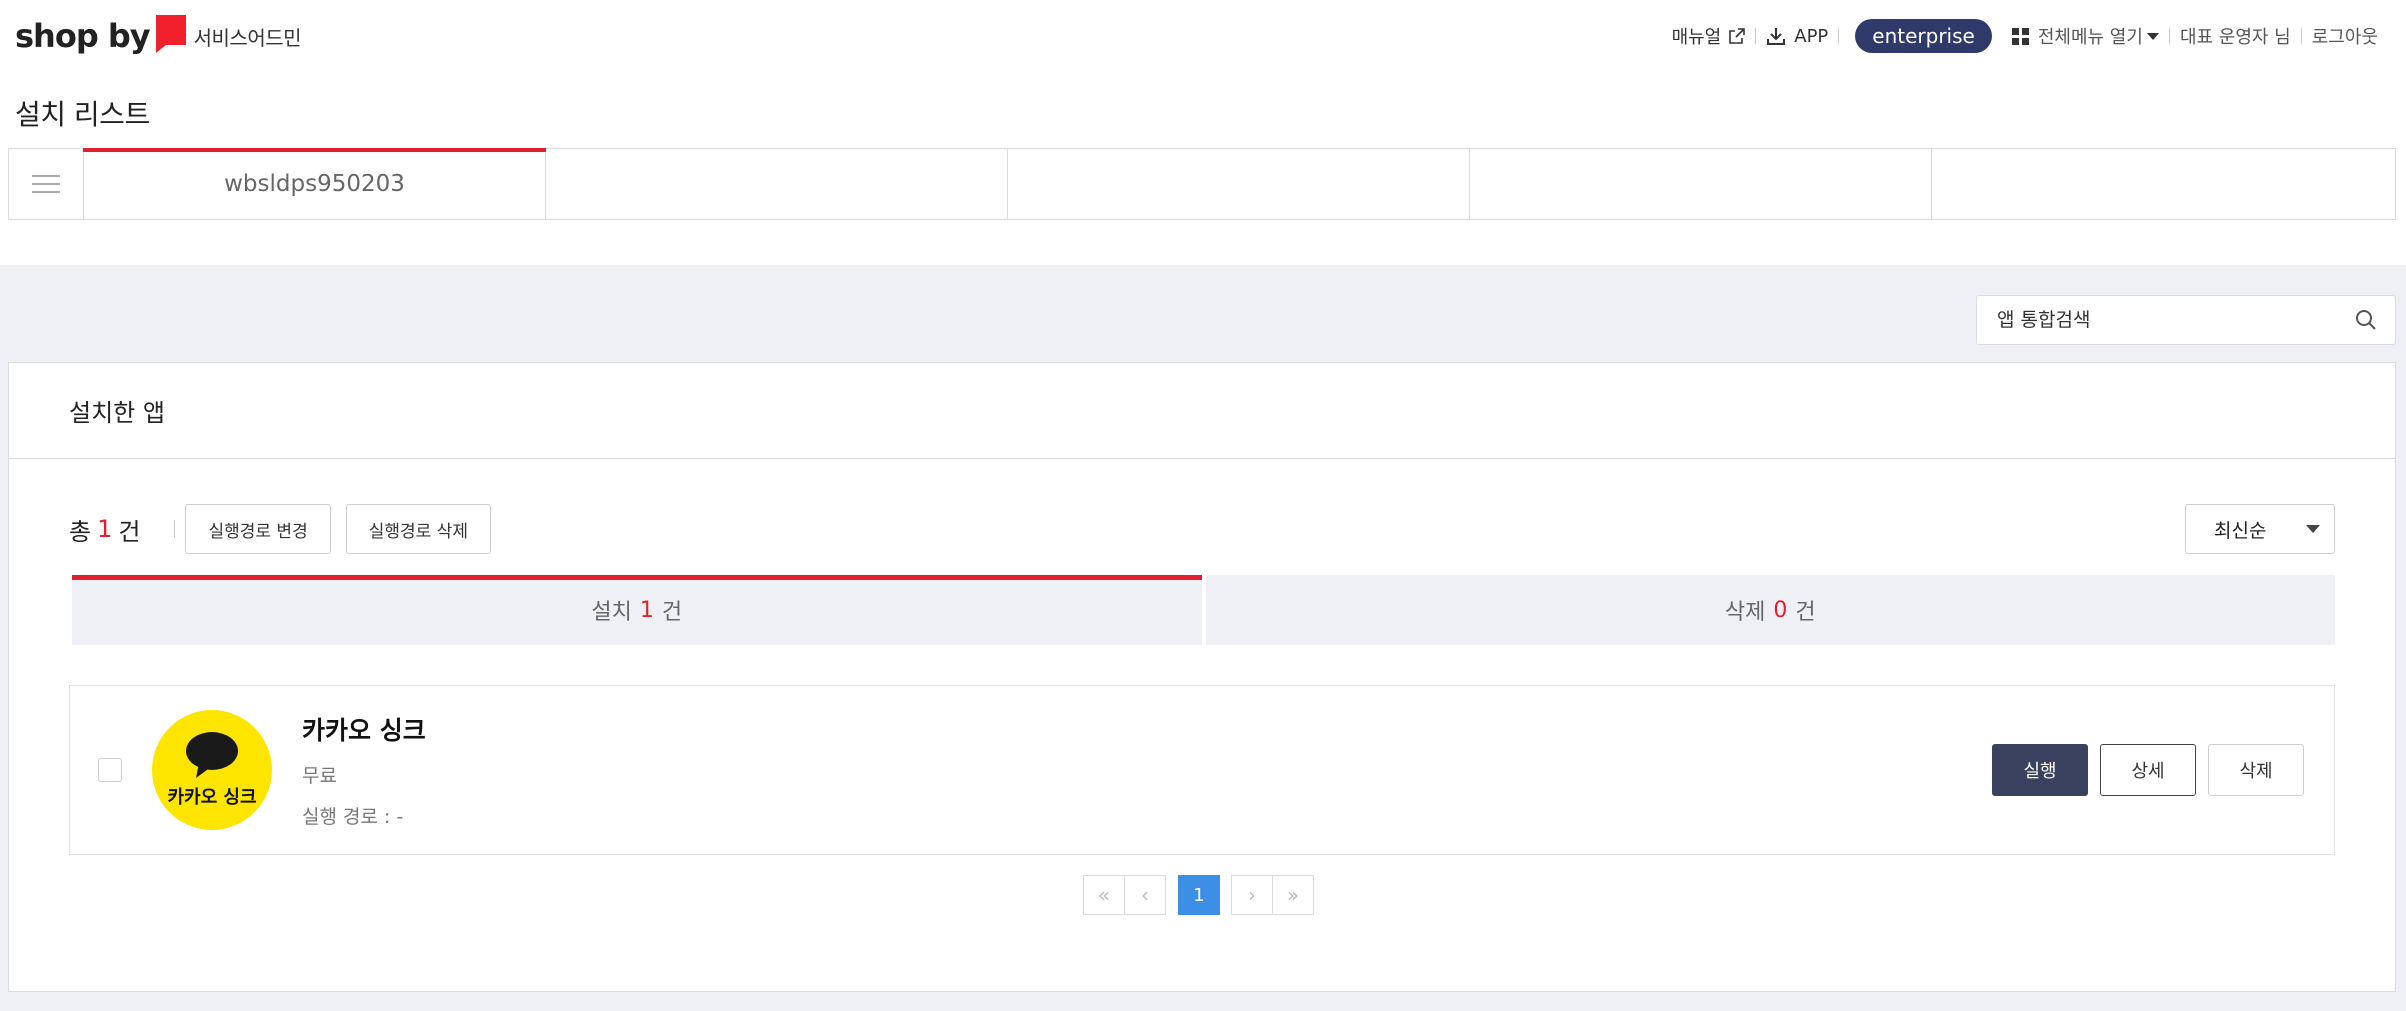  I want to click on next-page-button: ›, so click(1252, 895).